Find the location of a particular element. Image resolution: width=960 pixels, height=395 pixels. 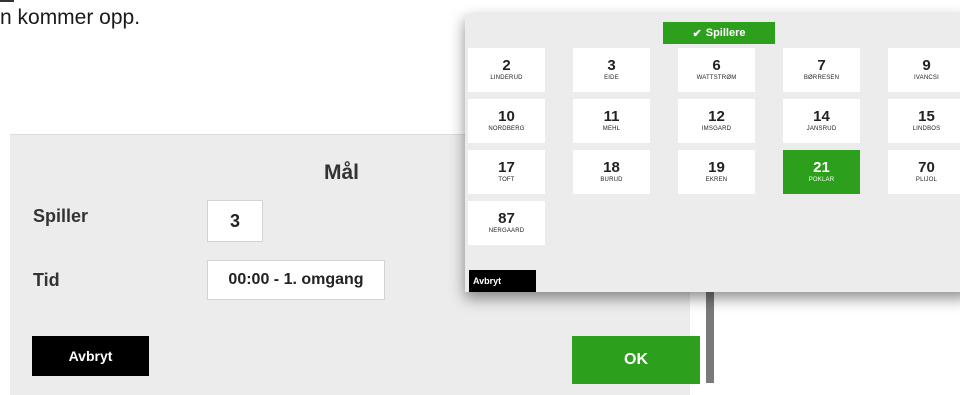

player-tile-87: 87 NERGAARD is located at coordinates (506, 223).